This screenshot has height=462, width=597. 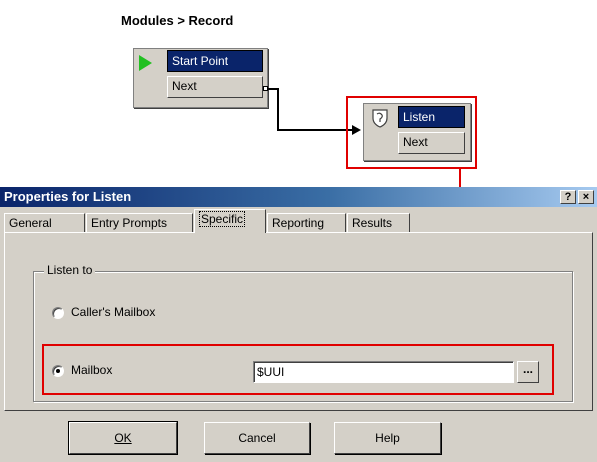 I want to click on tab-results: Results, so click(x=378, y=223).